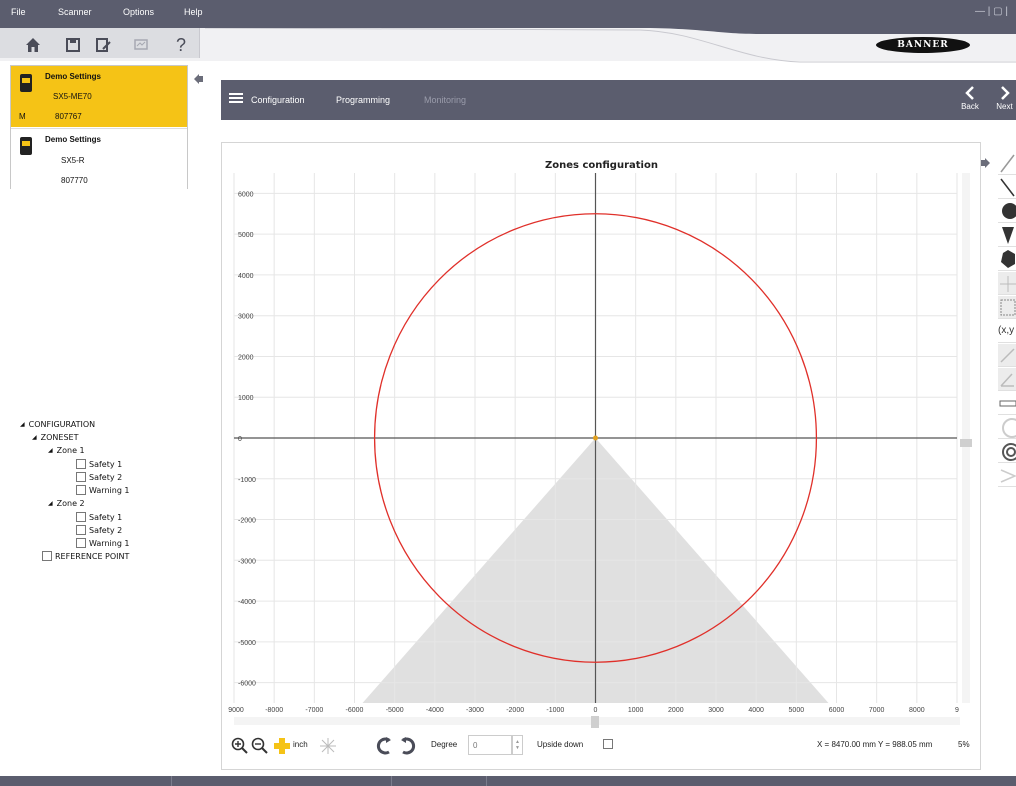 This screenshot has height=786, width=1016. I want to click on tree-item-zone2-safety1: Safety 1, so click(99, 517).